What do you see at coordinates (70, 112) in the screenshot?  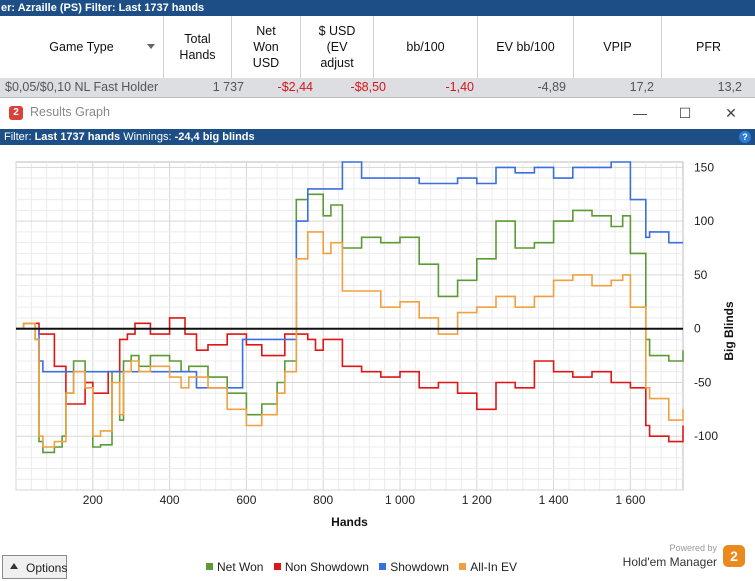 I see `window-title: Results Graph` at bounding box center [70, 112].